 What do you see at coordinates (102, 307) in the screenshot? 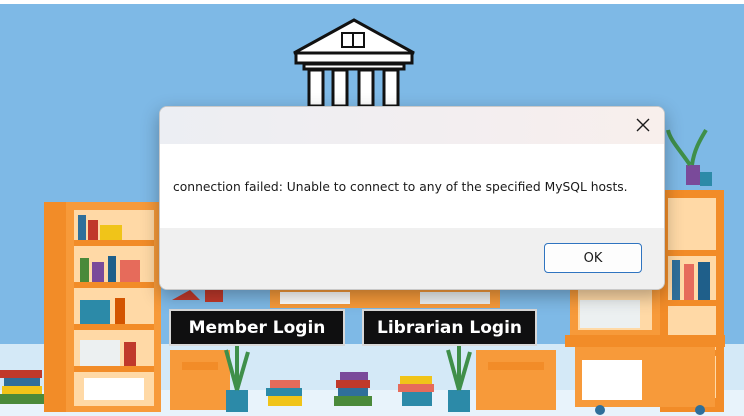
I see `left-bookshelf` at bounding box center [102, 307].